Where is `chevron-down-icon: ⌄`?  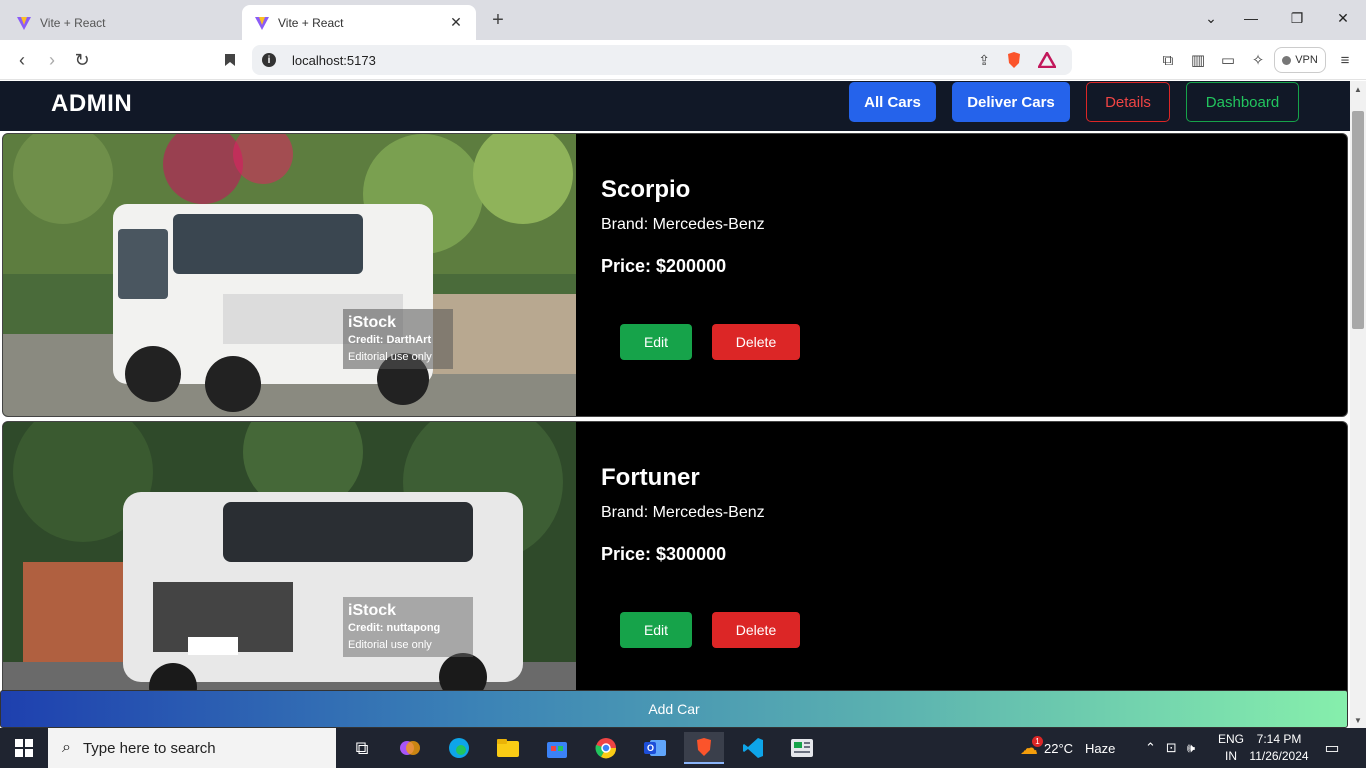
chevron-down-icon: ⌄ is located at coordinates (1211, 18).